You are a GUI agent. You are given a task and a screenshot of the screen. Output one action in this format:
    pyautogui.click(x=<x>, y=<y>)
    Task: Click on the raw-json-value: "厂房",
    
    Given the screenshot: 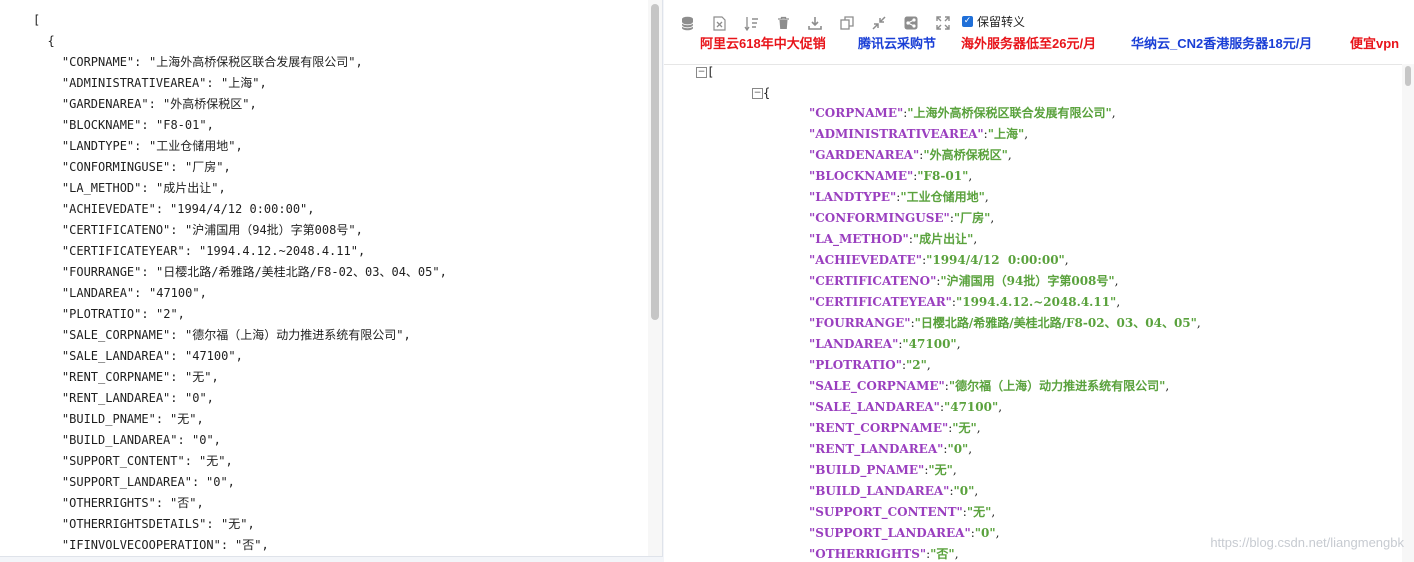 What is the action you would take?
    pyautogui.click(x=208, y=167)
    